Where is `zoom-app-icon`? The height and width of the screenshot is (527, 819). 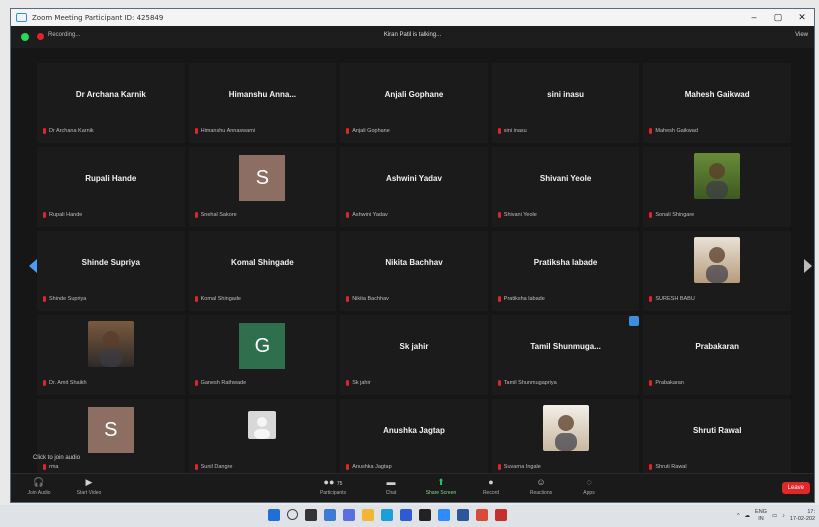
zoom-app-icon is located at coordinates (21, 17).